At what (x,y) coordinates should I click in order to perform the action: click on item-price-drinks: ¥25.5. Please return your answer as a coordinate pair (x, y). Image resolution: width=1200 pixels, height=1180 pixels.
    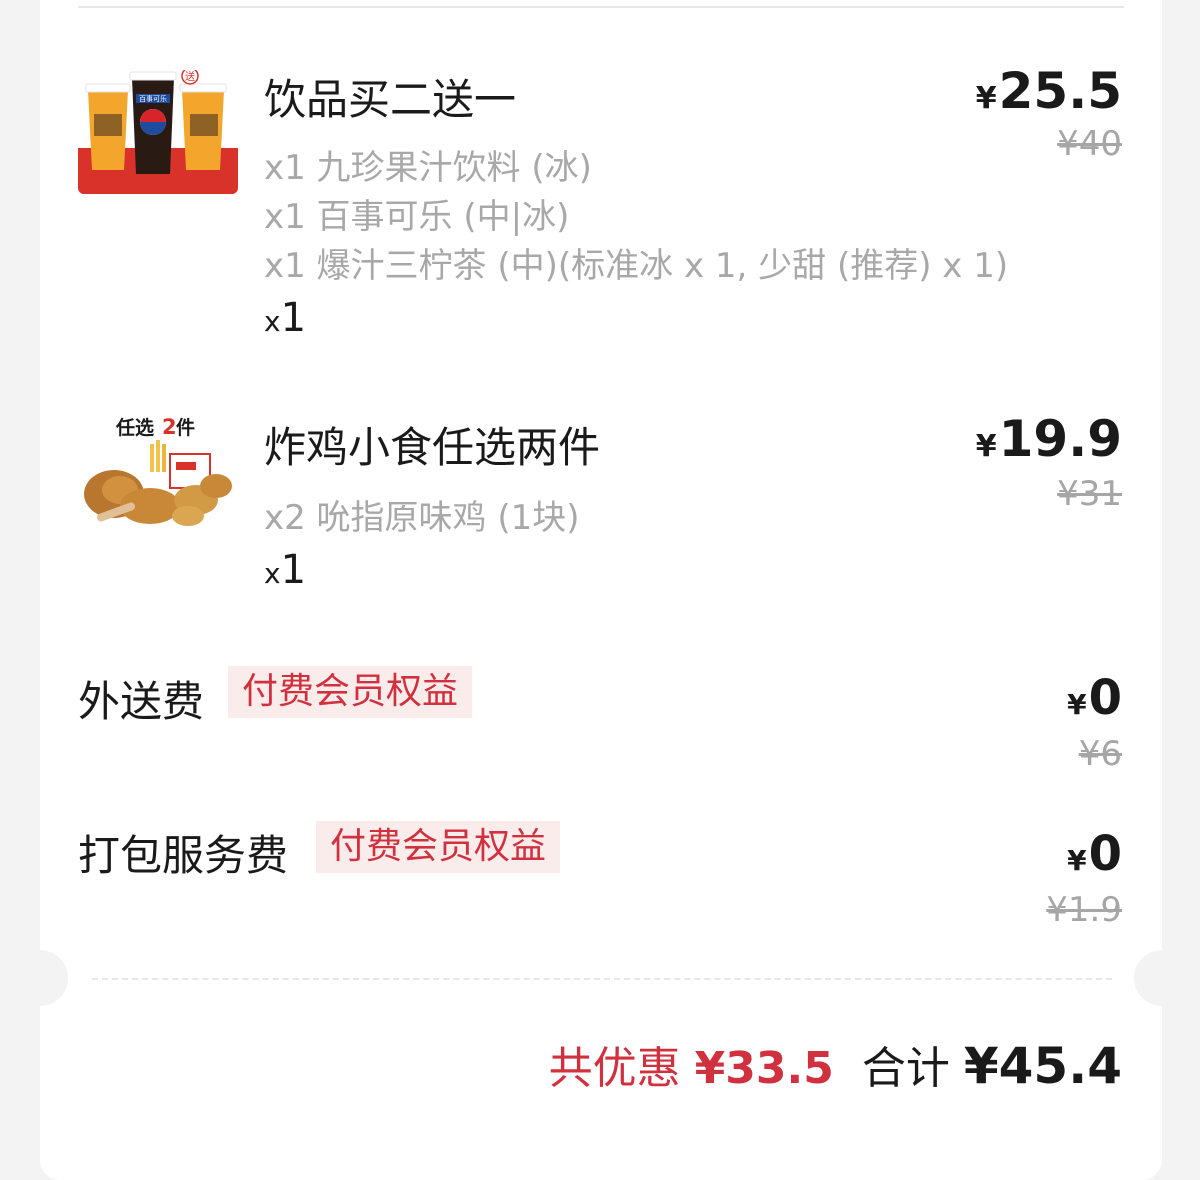
    Looking at the image, I should click on (1048, 91).